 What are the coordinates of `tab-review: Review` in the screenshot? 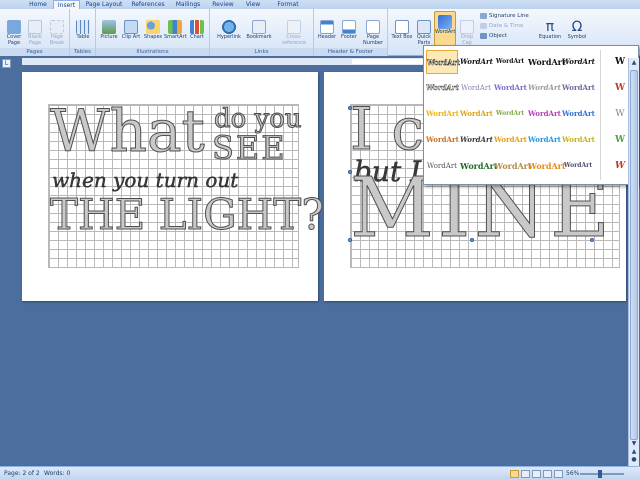 It's located at (223, 4).